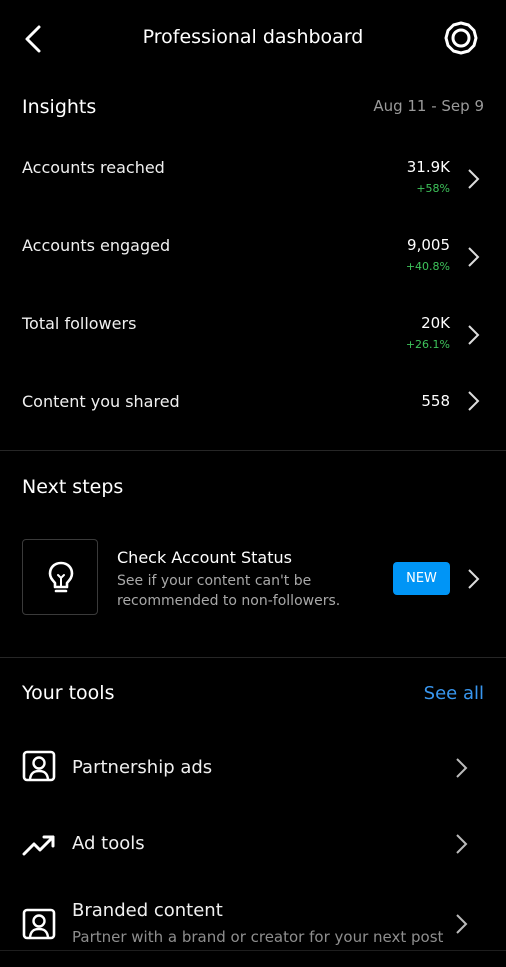 Image resolution: width=506 pixels, height=967 pixels. What do you see at coordinates (454, 693) in the screenshot?
I see `see-all-link: See all` at bounding box center [454, 693].